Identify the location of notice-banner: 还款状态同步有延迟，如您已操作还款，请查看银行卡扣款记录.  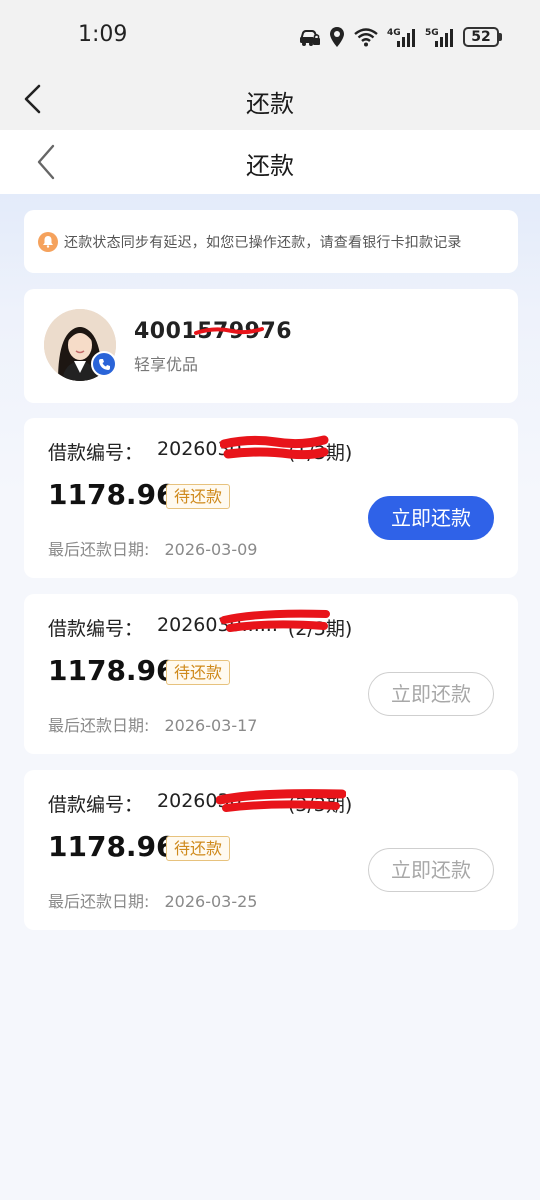
(271, 241).